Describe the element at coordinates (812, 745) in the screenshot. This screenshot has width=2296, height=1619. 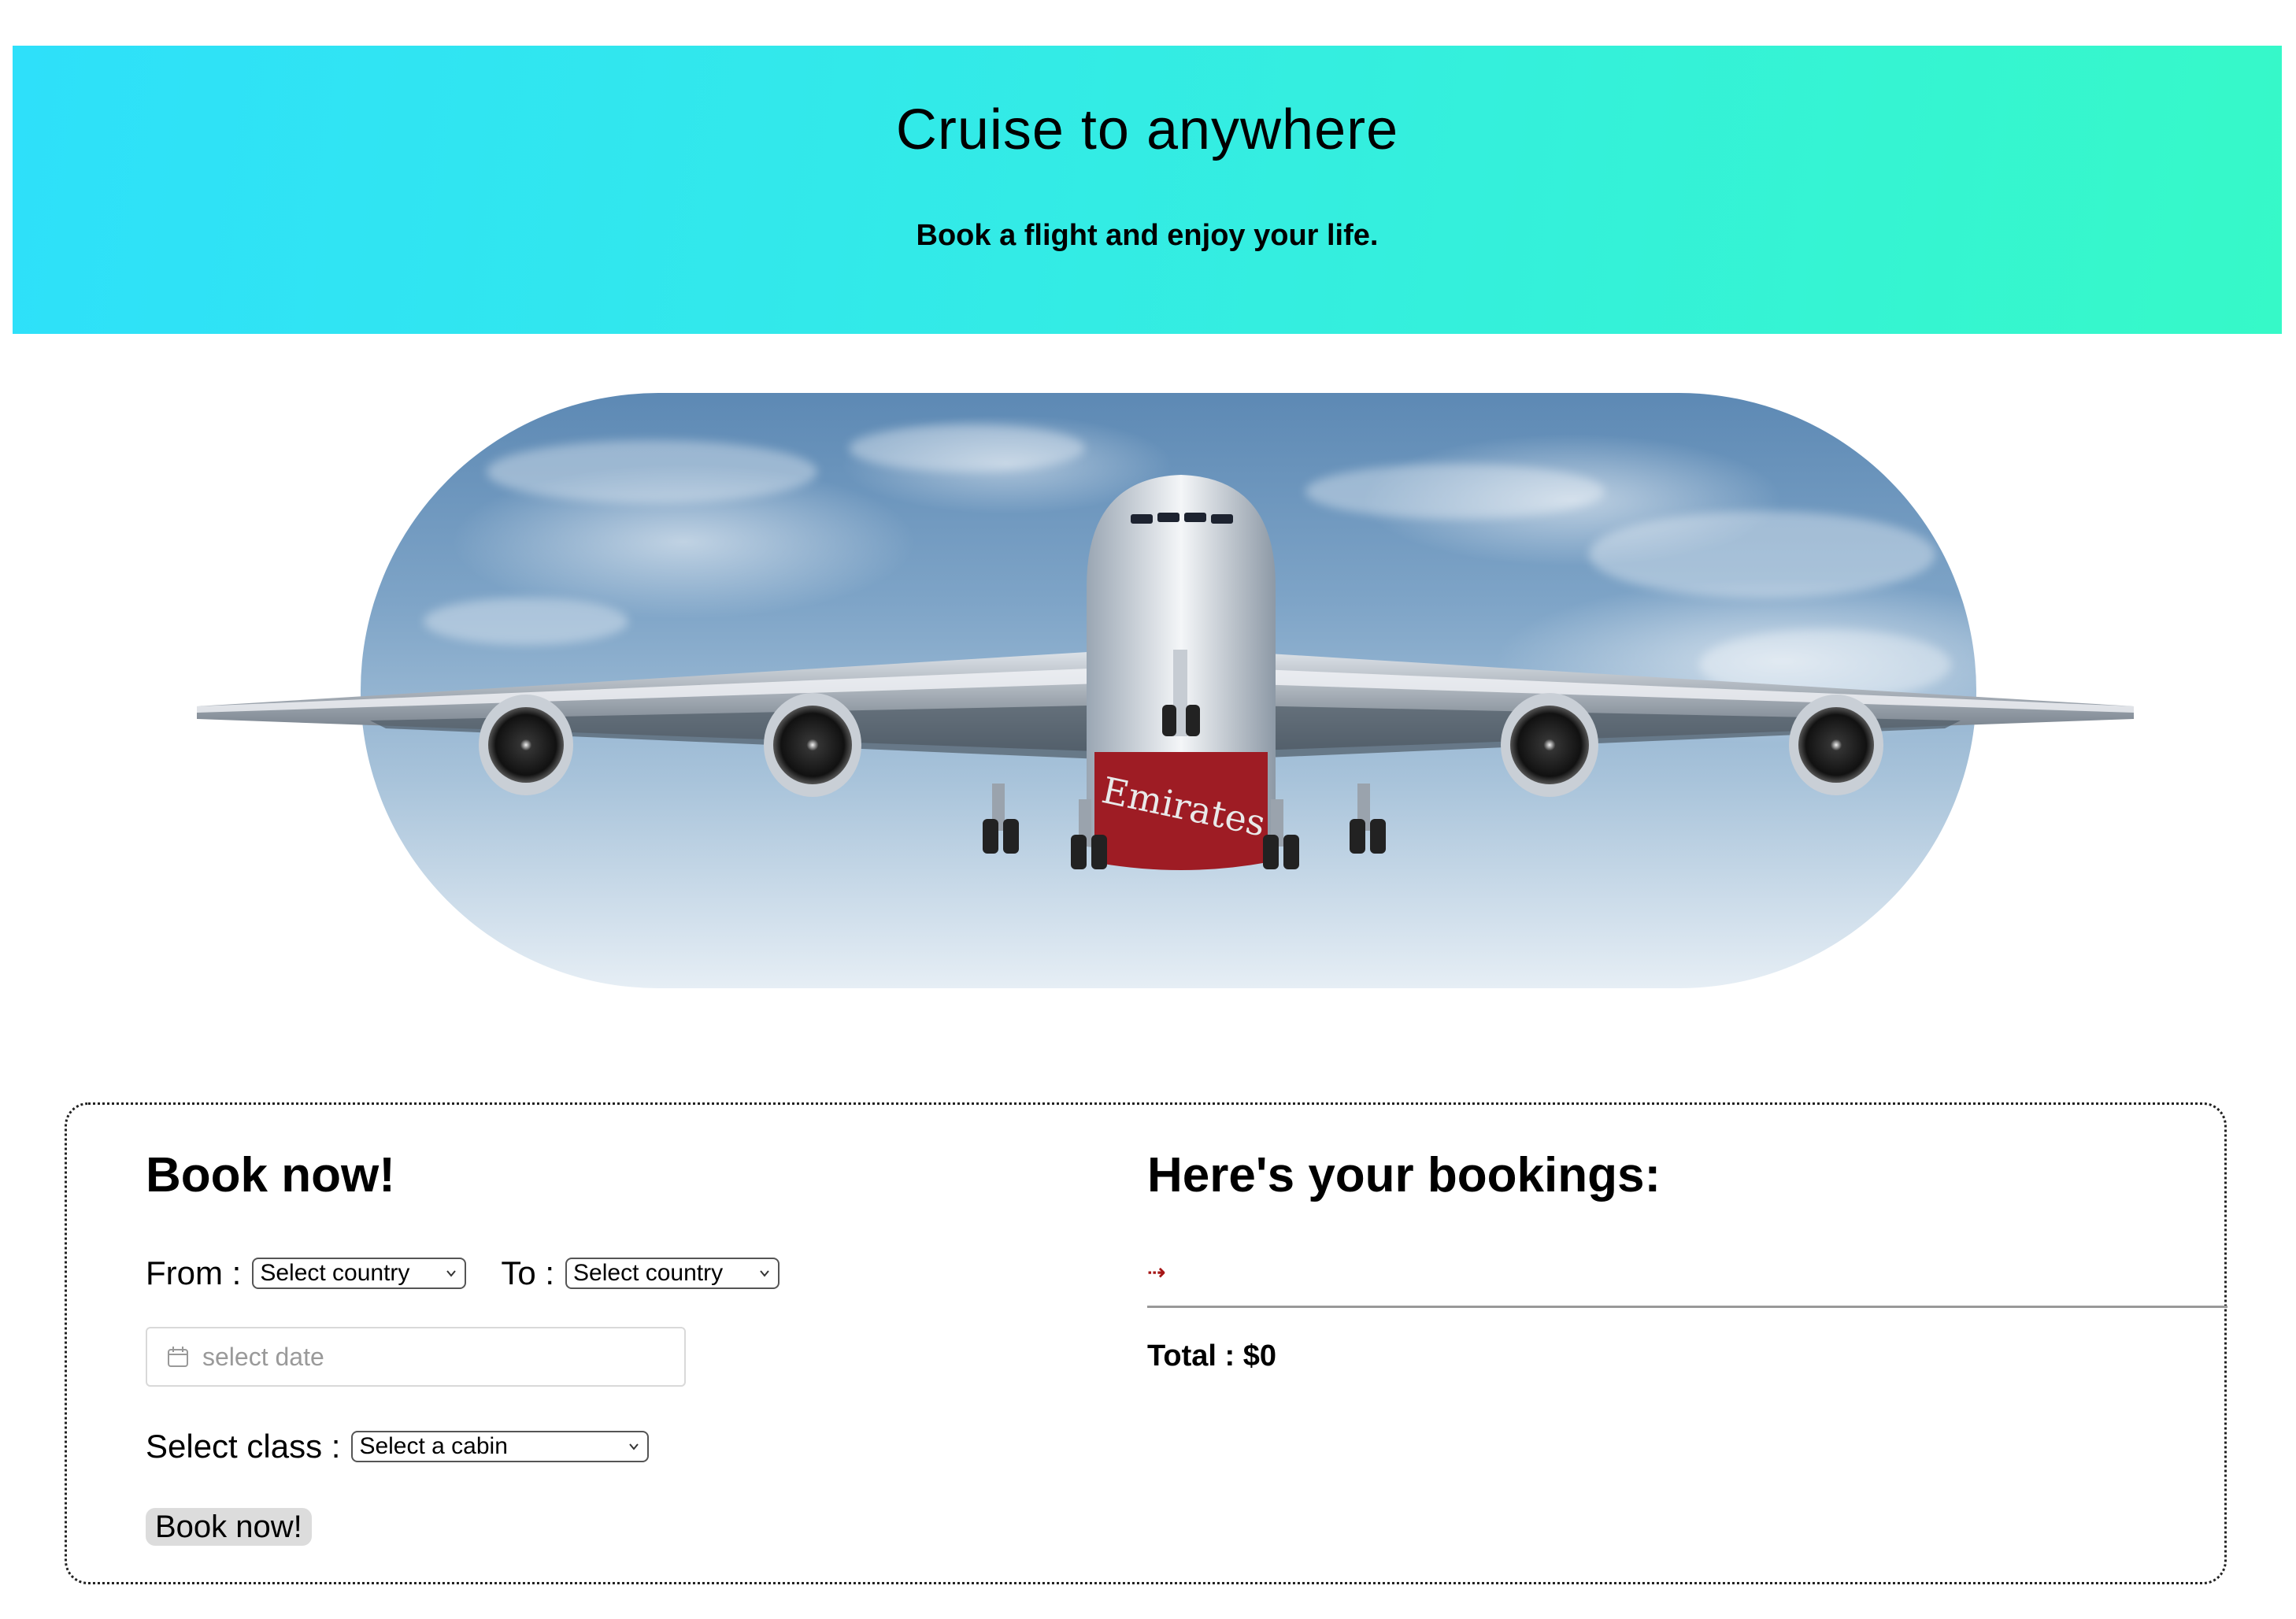
I see `engine-left-inner` at that location.